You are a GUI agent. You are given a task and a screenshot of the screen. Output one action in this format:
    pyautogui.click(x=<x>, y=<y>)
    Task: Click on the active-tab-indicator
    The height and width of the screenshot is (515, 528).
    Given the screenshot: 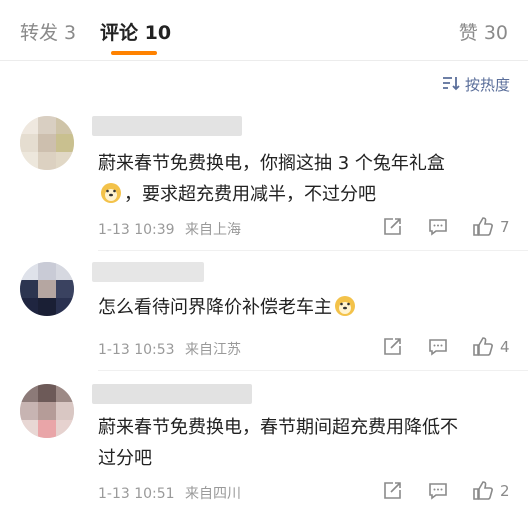 What is the action you would take?
    pyautogui.click(x=134, y=53)
    